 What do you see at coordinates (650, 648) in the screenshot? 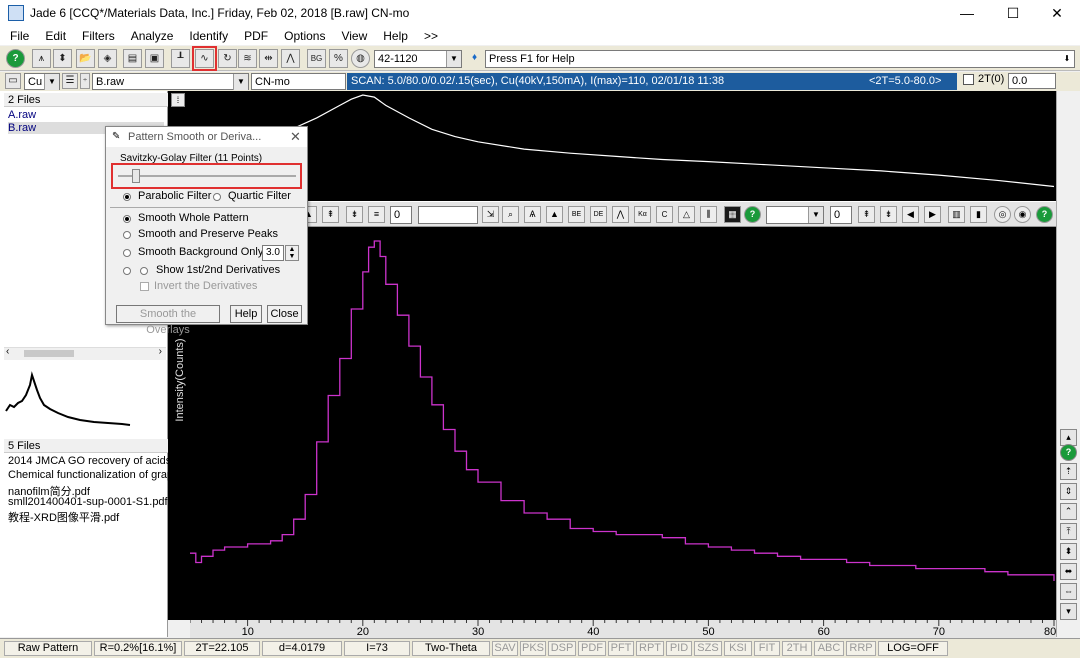
I see `status-btn-rpt: RPT` at bounding box center [650, 648].